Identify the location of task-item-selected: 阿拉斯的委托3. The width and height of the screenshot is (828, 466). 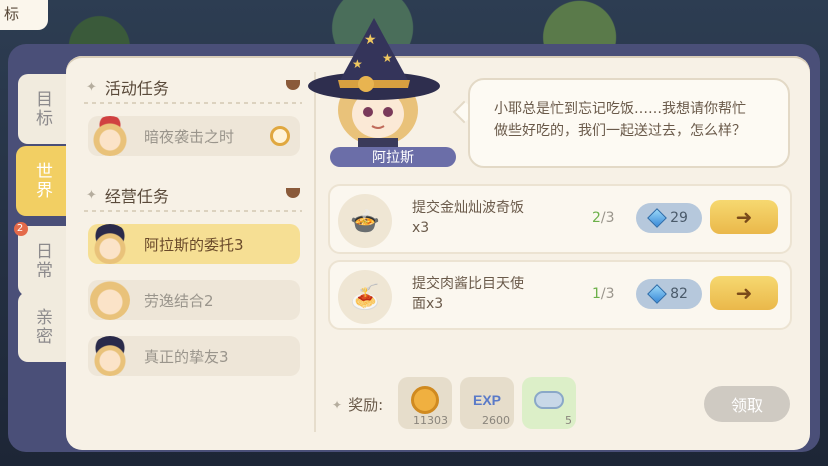
(194, 244).